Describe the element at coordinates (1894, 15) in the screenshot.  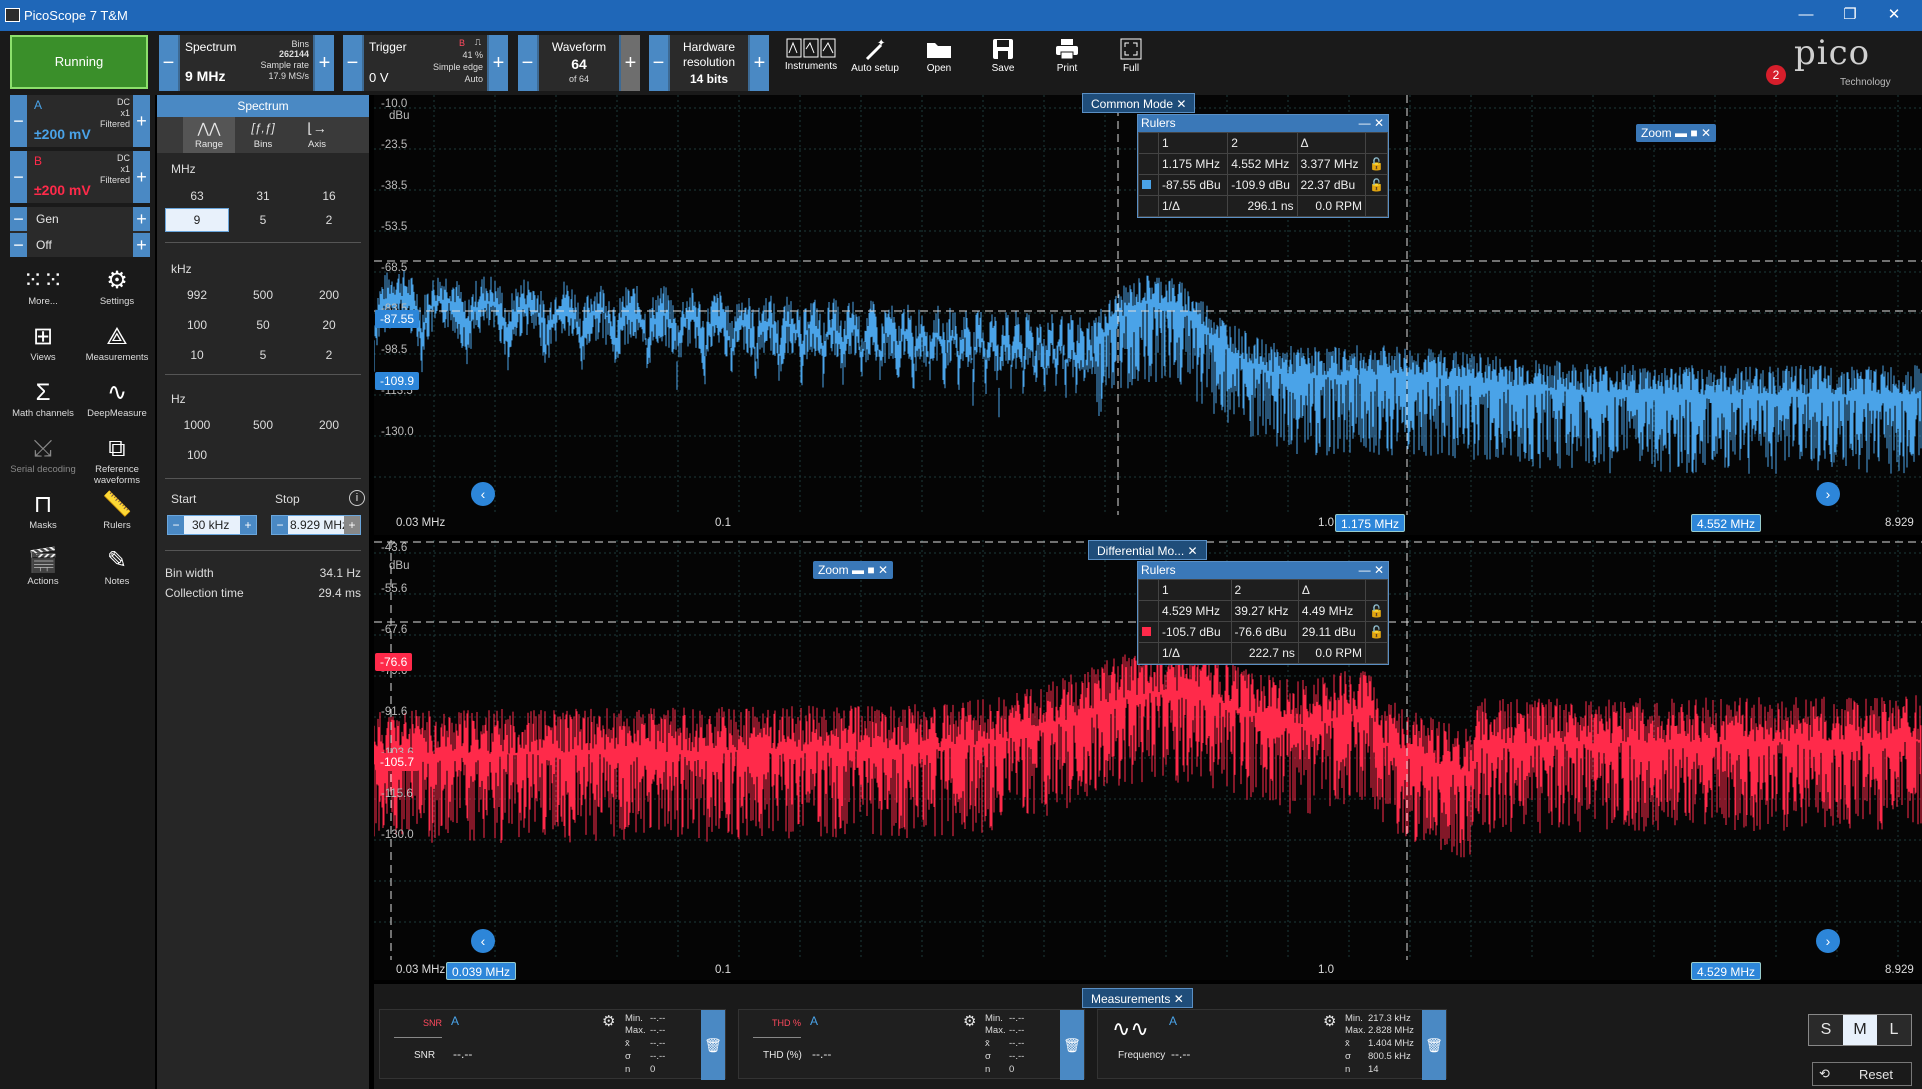
I see `close-window-button: ✕` at that location.